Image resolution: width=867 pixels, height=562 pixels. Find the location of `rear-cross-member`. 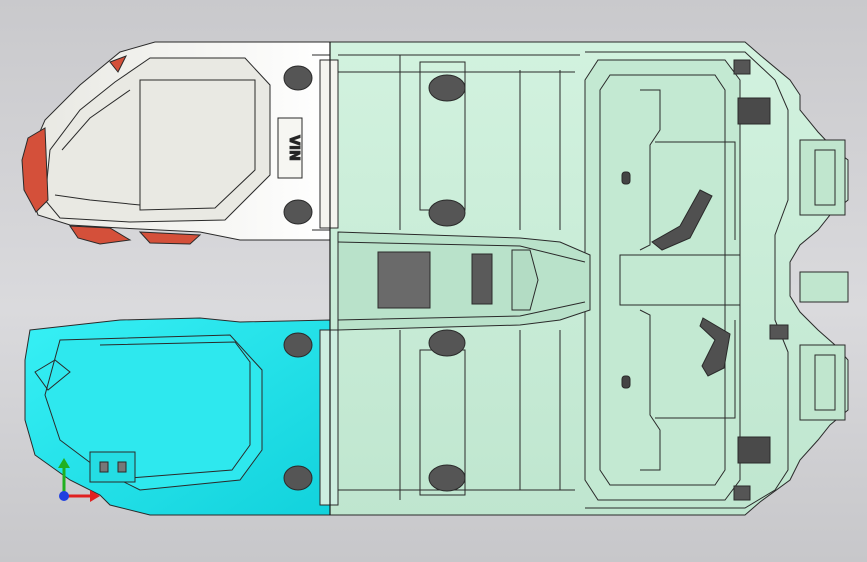

rear-cross-member is located at coordinates (662, 280).